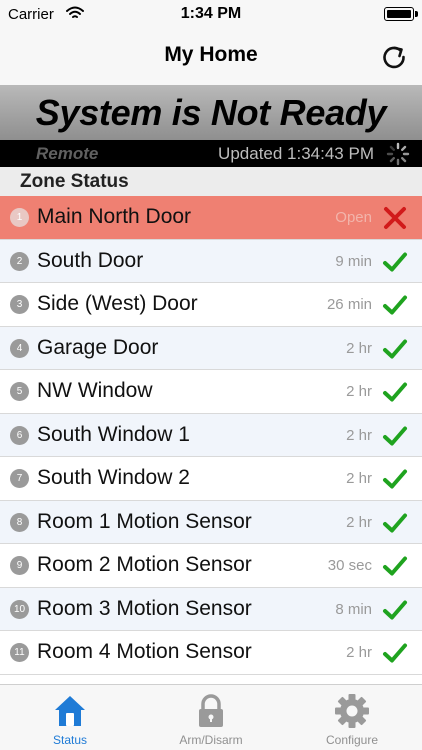  I want to click on status-bar: Carrier 1:34 PM, so click(211, 15).